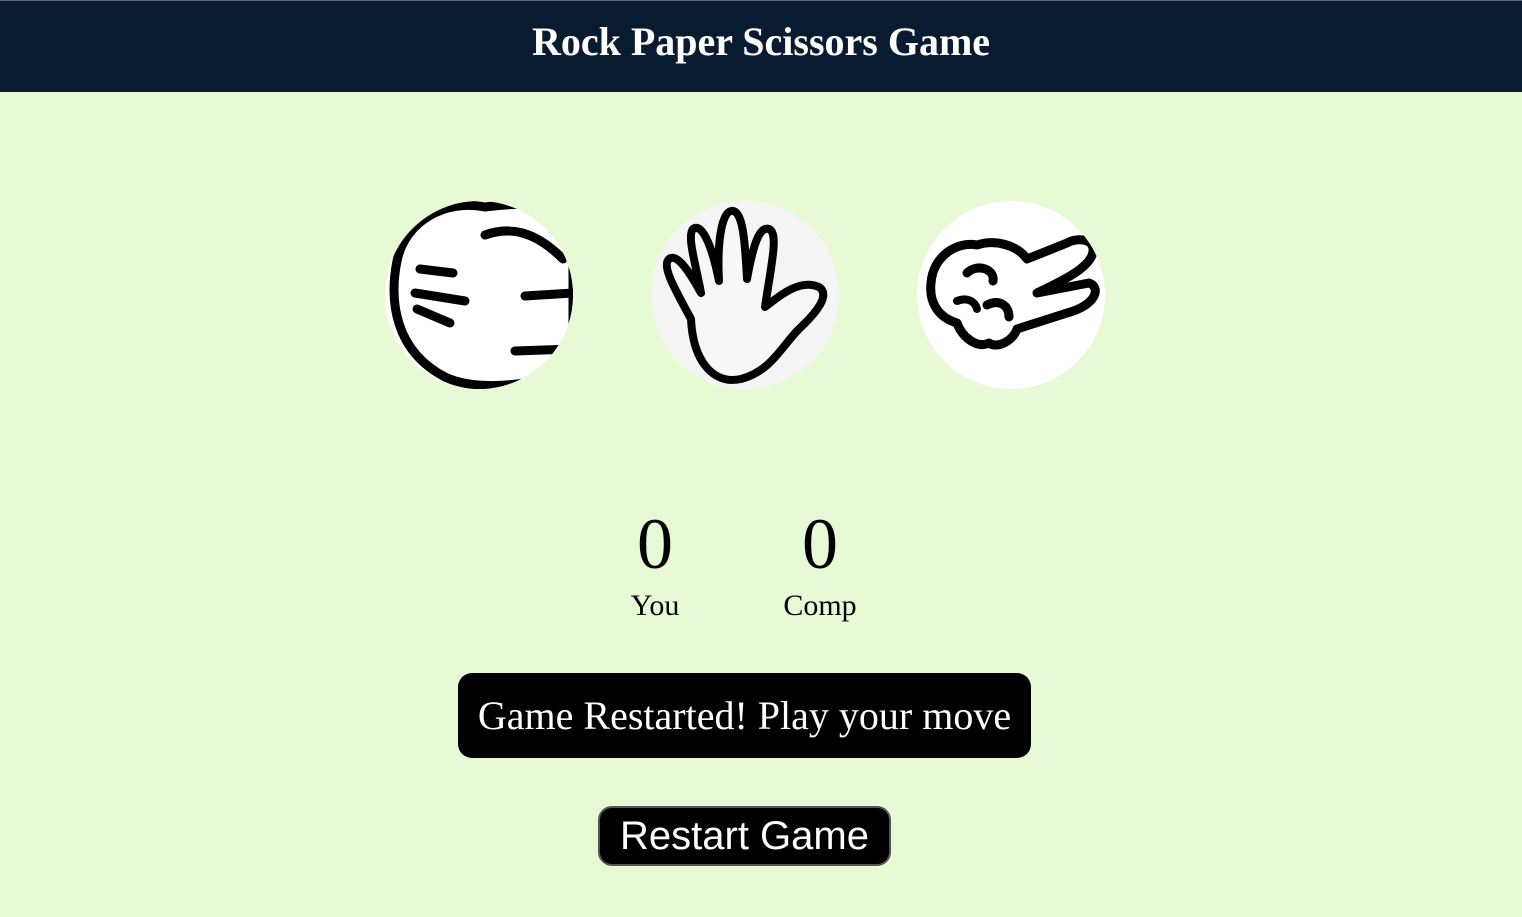 This screenshot has height=917, width=1522. What do you see at coordinates (1013, 292) in the screenshot?
I see `scissors-hand-icon` at bounding box center [1013, 292].